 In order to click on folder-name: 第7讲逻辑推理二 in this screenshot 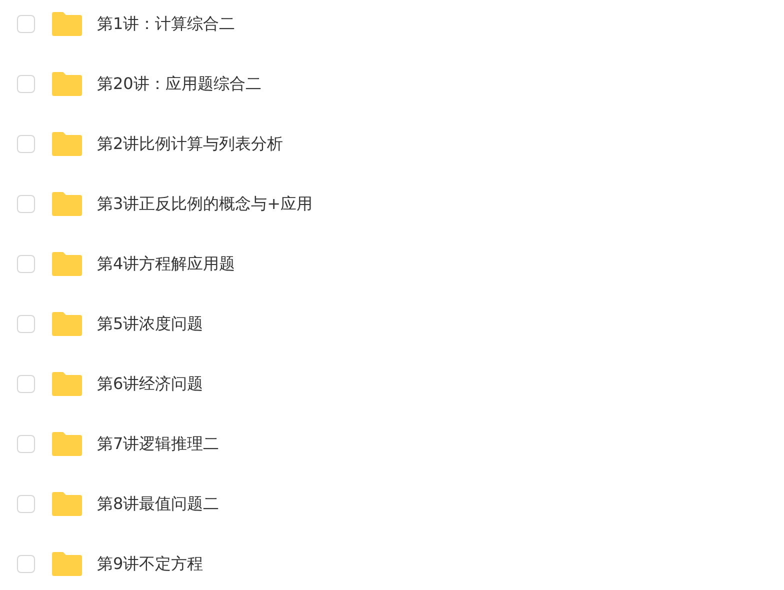, I will do `click(158, 444)`.